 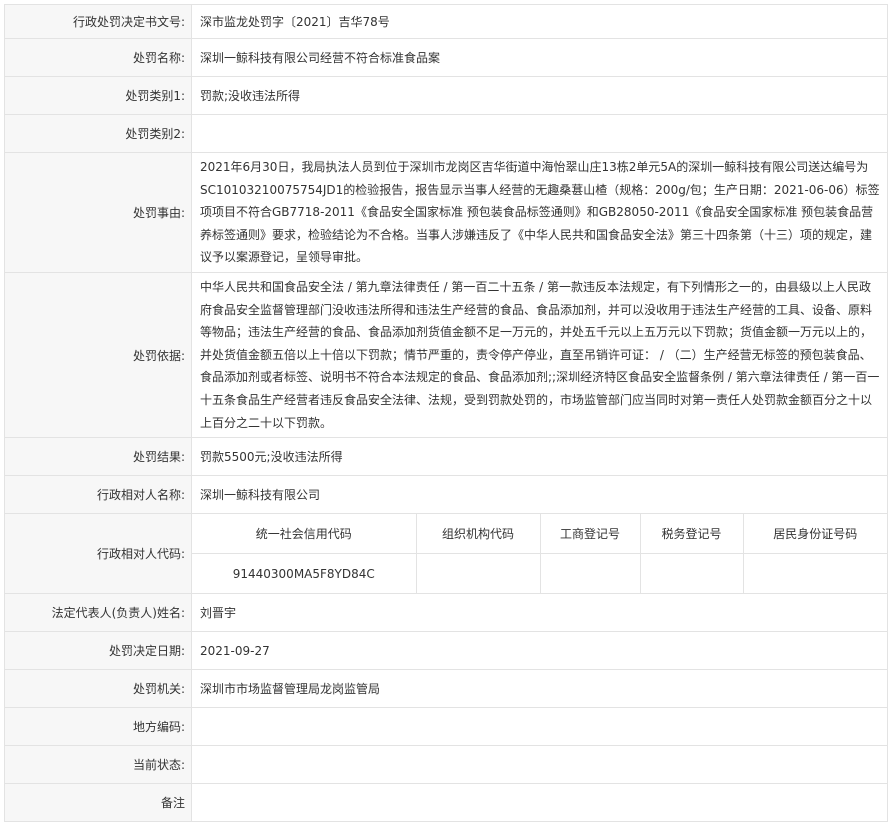 I want to click on row-legal-rep: 法定代表人(负责人)姓名: 刘晋宇, so click(x=446, y=613).